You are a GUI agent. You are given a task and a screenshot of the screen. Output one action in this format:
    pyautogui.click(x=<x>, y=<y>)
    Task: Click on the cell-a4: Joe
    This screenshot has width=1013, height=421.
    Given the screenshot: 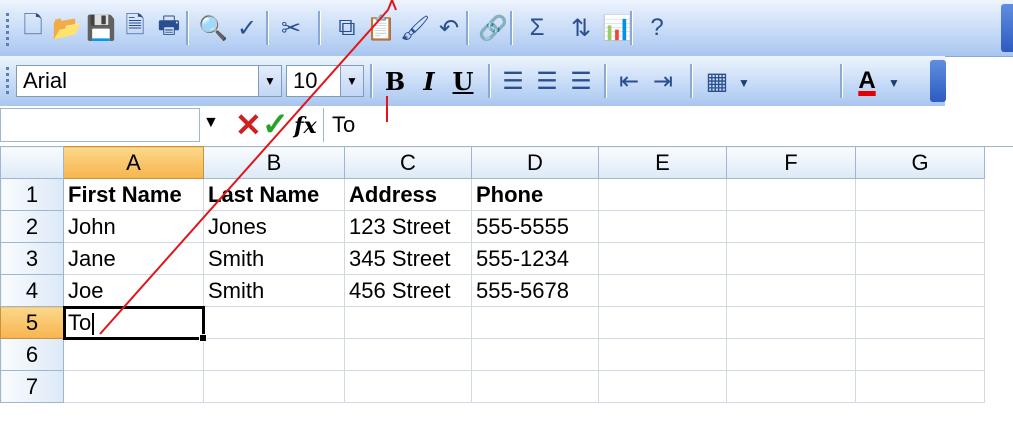 What is the action you would take?
    pyautogui.click(x=133, y=290)
    